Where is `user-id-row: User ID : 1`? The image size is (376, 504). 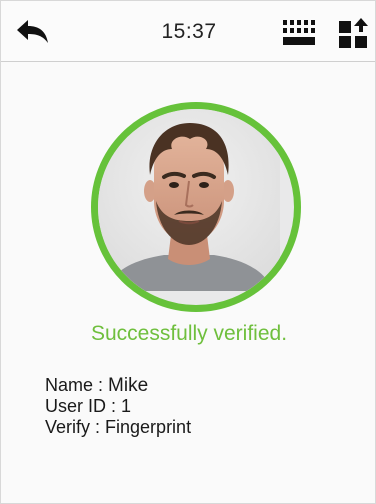 user-id-row: User ID : 1 is located at coordinates (118, 406).